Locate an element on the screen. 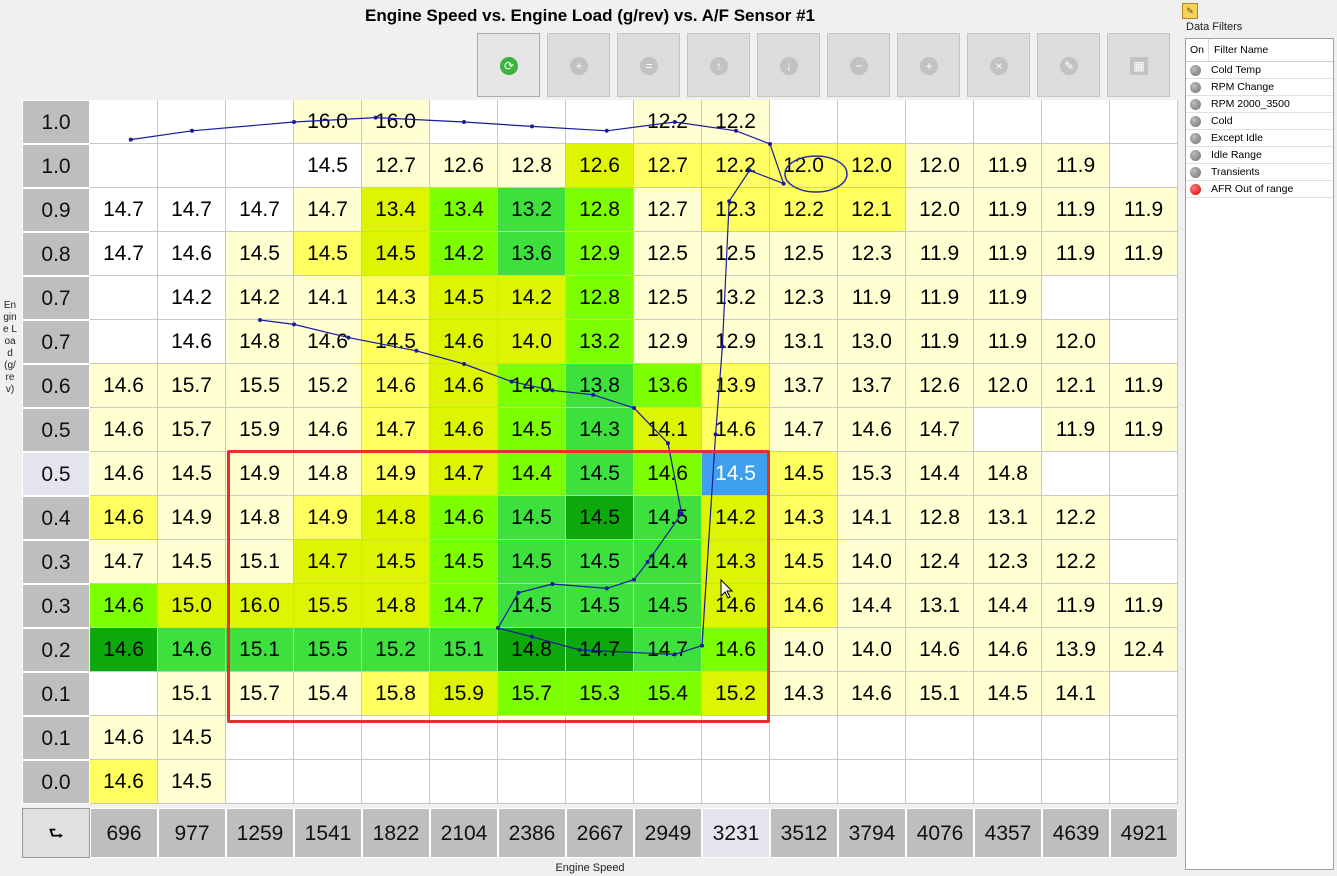  row-header: 0.3 is located at coordinates (56, 606).